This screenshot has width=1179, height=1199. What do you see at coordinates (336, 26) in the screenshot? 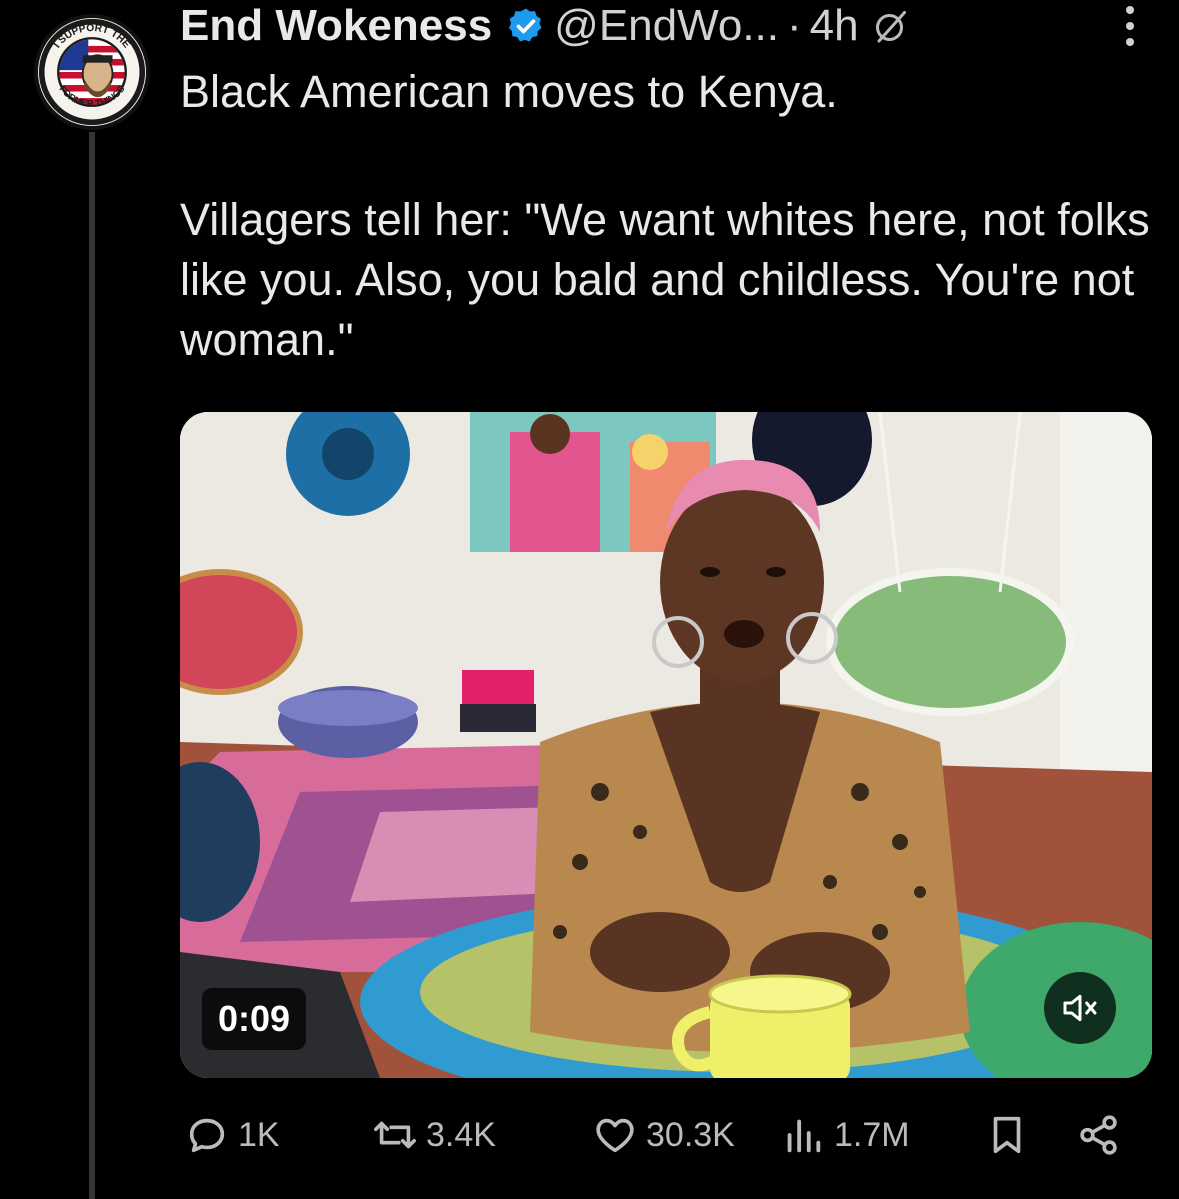
I see `author-name: End Wokeness` at bounding box center [336, 26].